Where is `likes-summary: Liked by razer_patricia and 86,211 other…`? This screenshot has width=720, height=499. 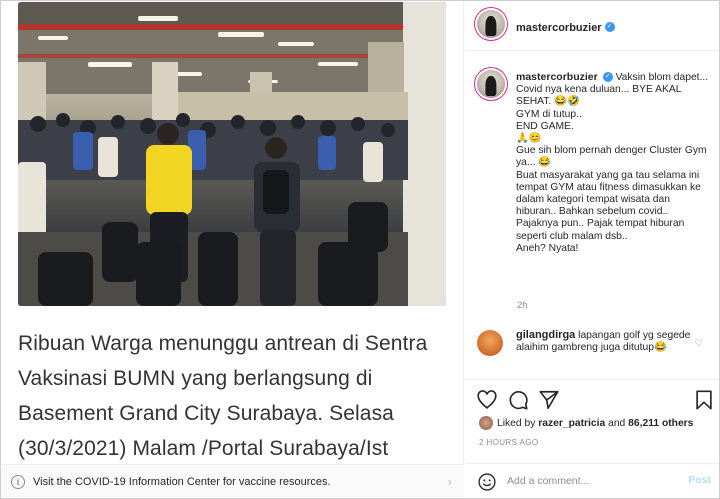 likes-summary: Liked by razer_patricia and 86,211 other… is located at coordinates (586, 423).